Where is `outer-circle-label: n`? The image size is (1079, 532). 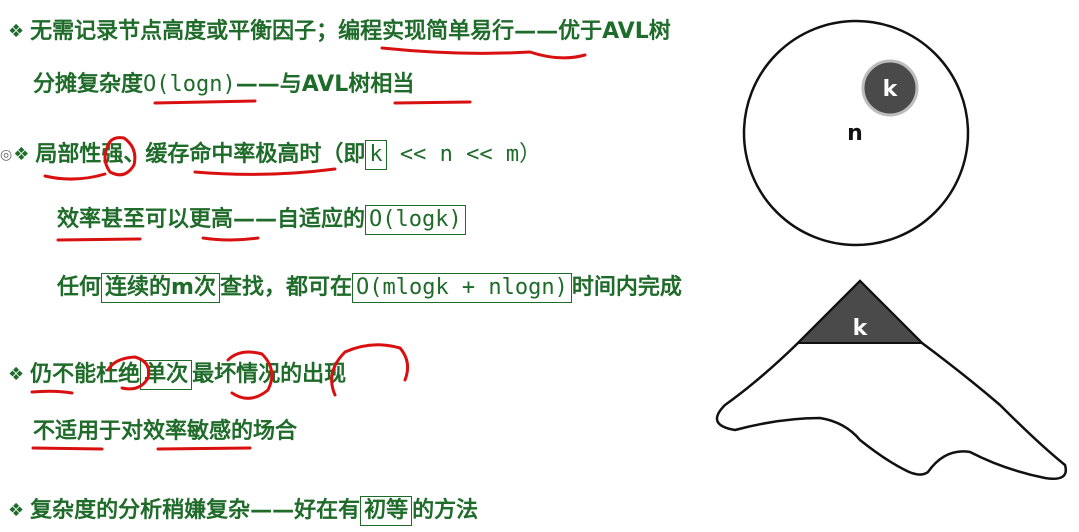
outer-circle-label: n is located at coordinates (855, 133).